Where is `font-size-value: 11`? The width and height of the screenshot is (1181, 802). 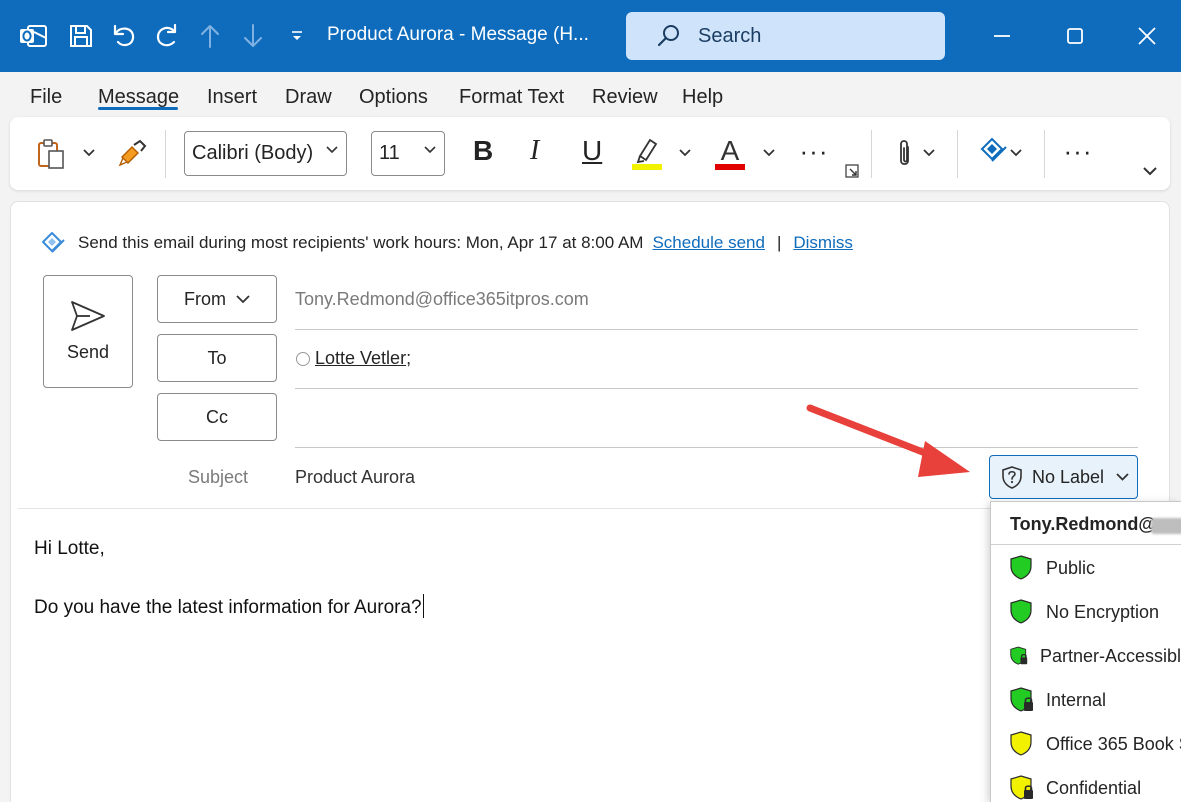 font-size-value: 11 is located at coordinates (389, 153).